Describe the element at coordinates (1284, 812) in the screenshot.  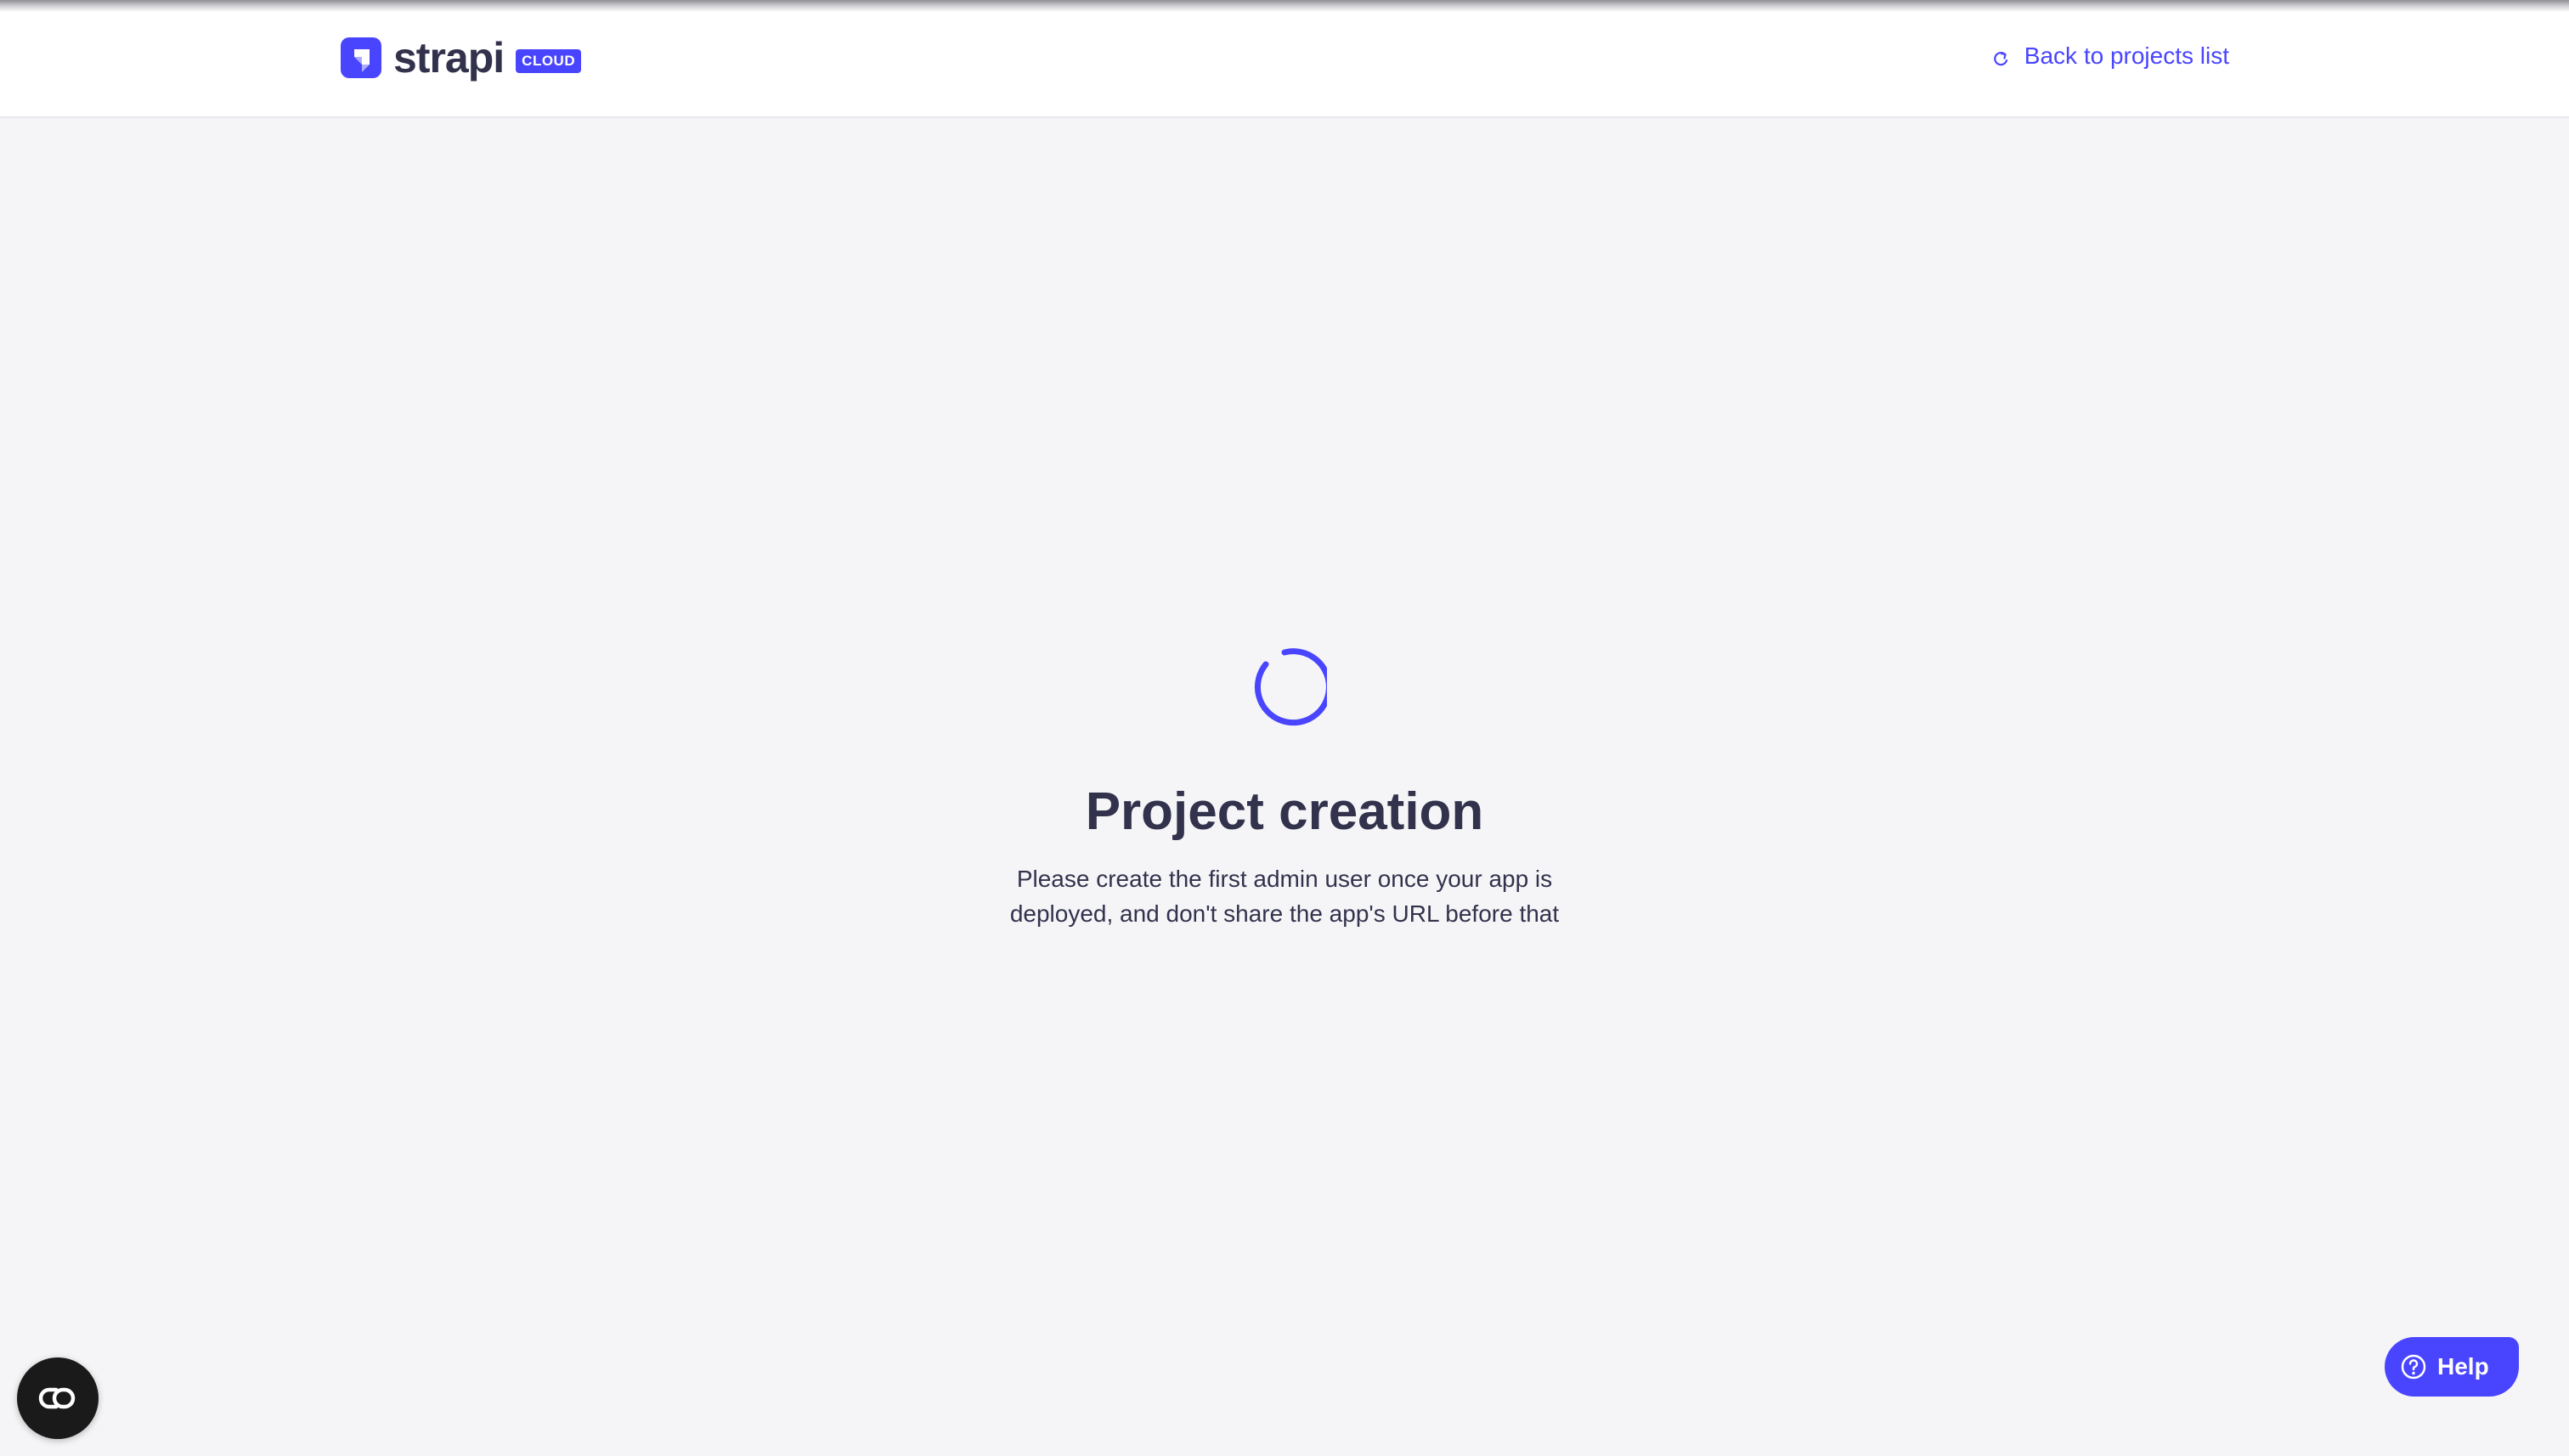
I see `page-title: Project creation` at that location.